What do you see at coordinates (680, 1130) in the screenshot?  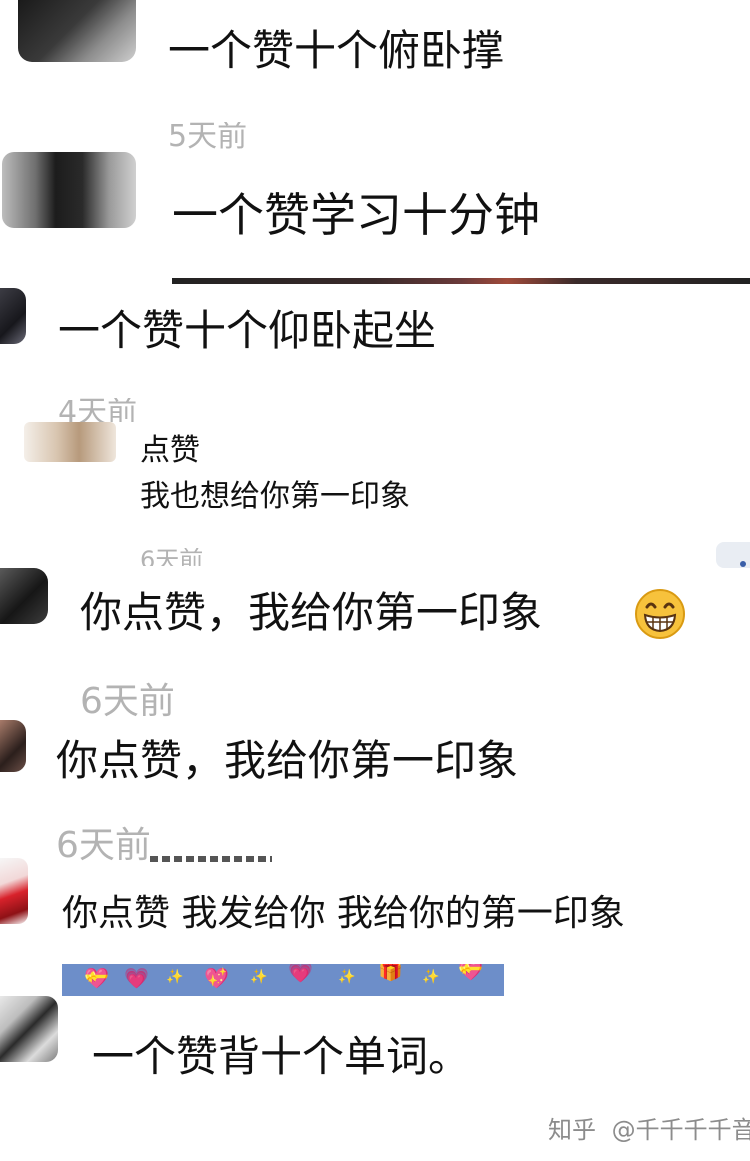 I see `watermark-user: @千千千千音` at bounding box center [680, 1130].